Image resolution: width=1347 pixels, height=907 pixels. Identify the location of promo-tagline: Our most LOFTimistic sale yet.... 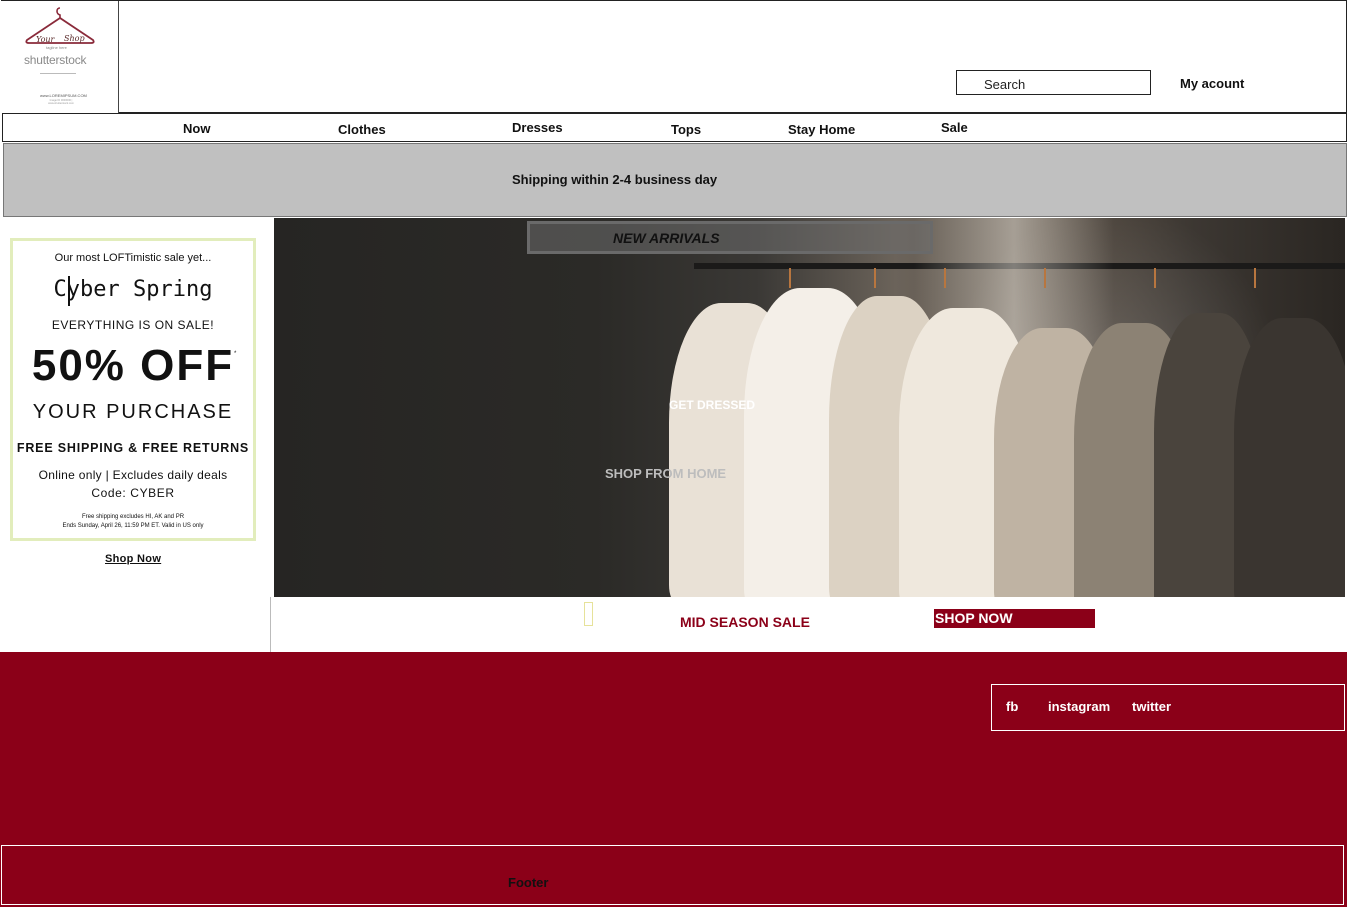
(133, 258).